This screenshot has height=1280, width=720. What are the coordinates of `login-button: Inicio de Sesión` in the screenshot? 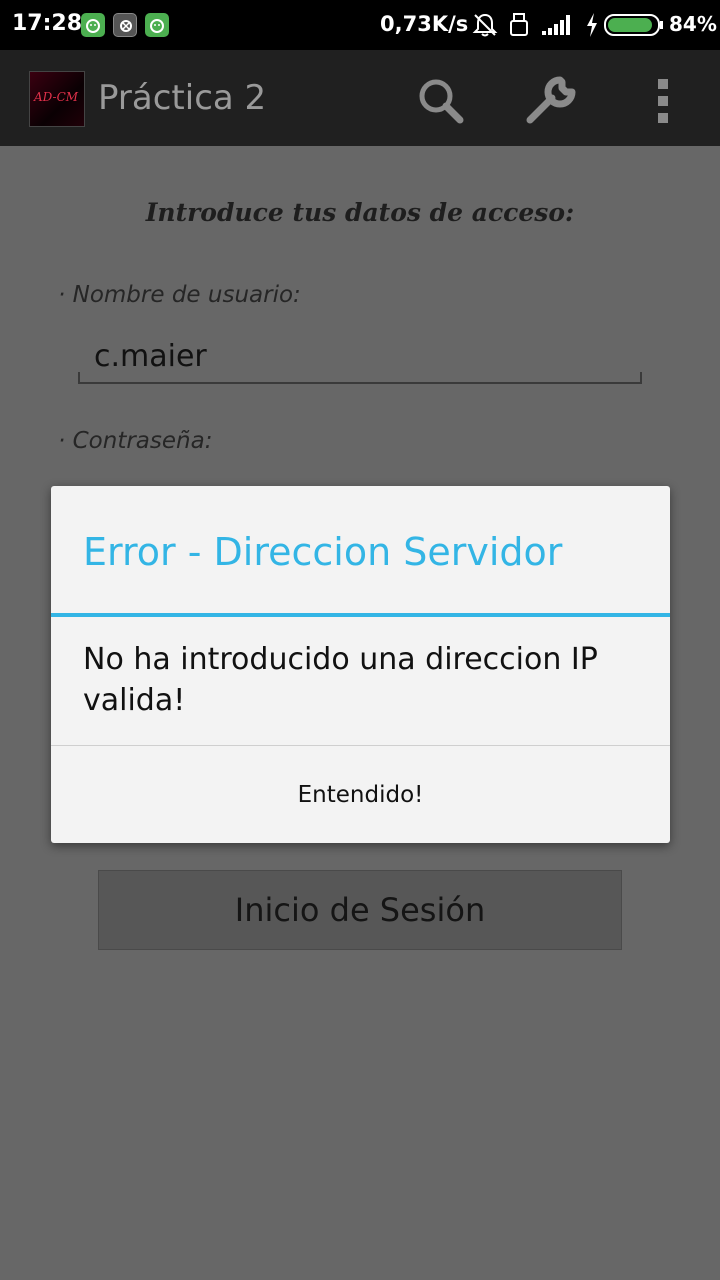 It's located at (360, 910).